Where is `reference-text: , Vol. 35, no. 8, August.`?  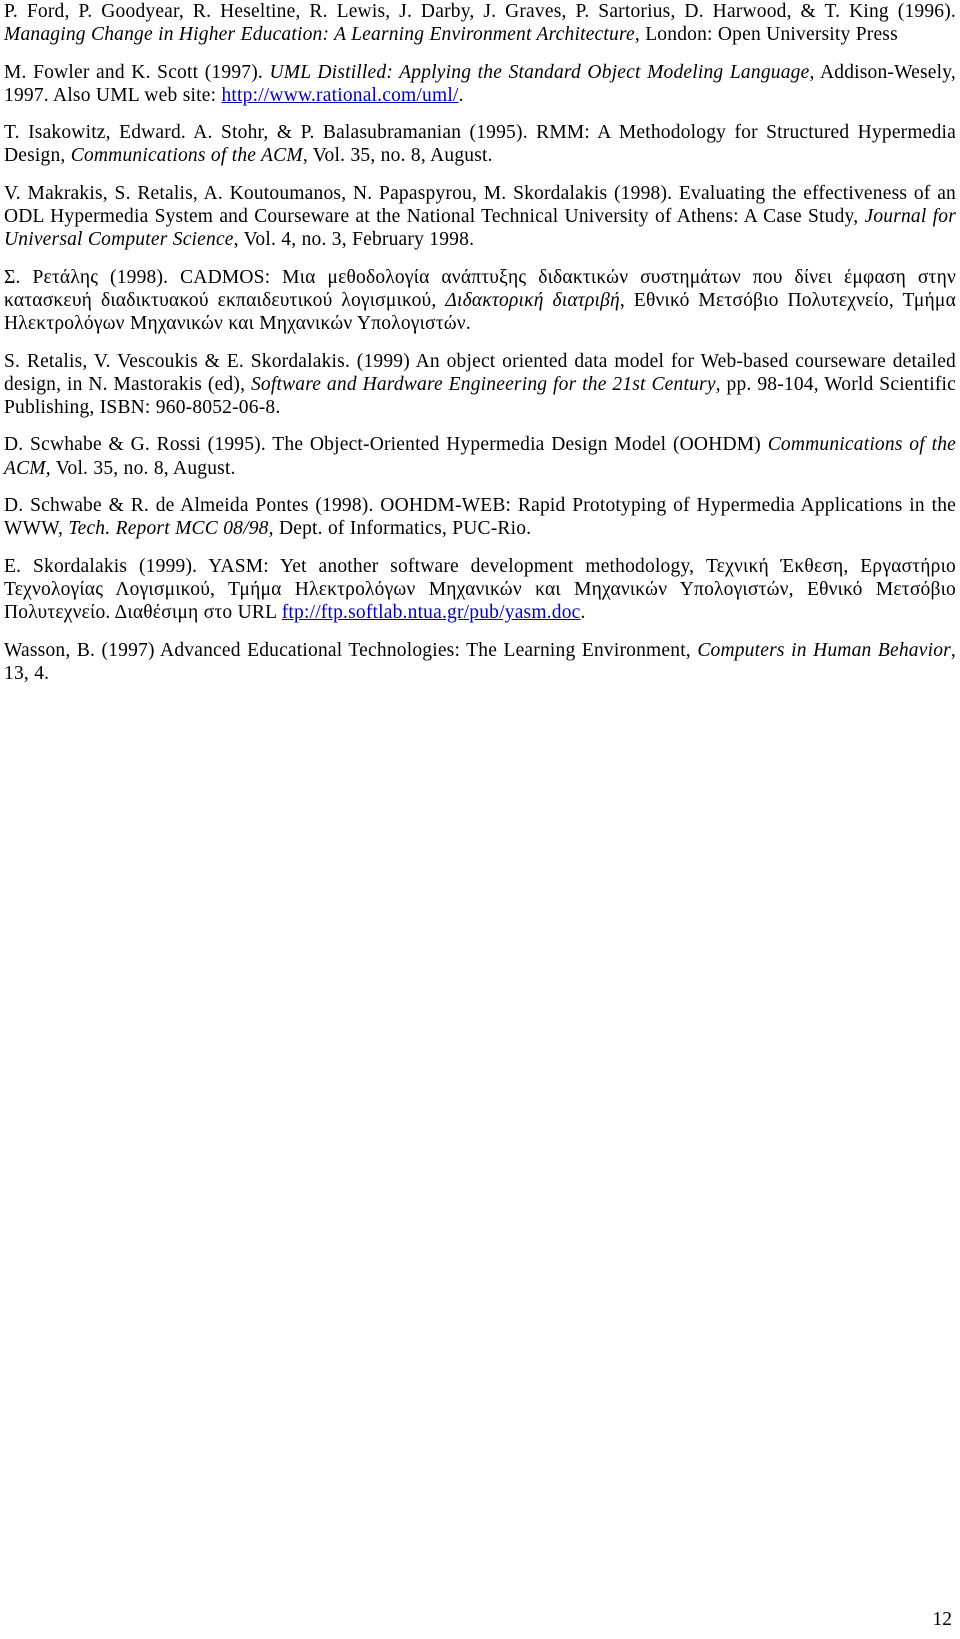 reference-text: , Vol. 35, no. 8, August. is located at coordinates (397, 156).